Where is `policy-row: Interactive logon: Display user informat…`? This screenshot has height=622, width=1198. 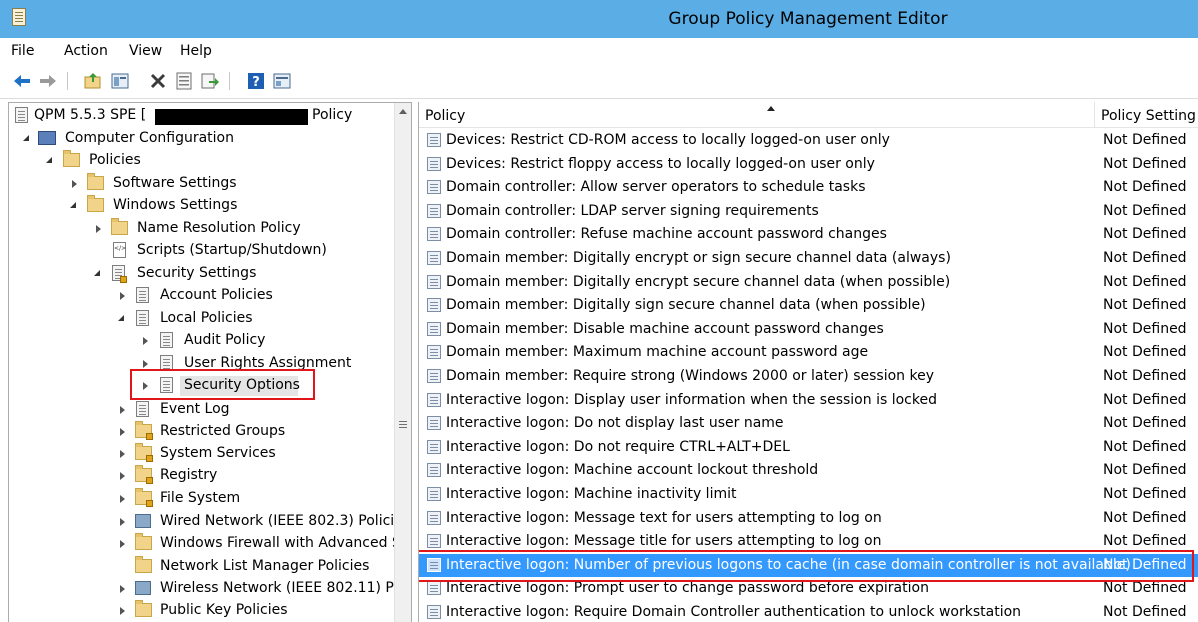
policy-row: Interactive logon: Display user informat… is located at coordinates (808, 400).